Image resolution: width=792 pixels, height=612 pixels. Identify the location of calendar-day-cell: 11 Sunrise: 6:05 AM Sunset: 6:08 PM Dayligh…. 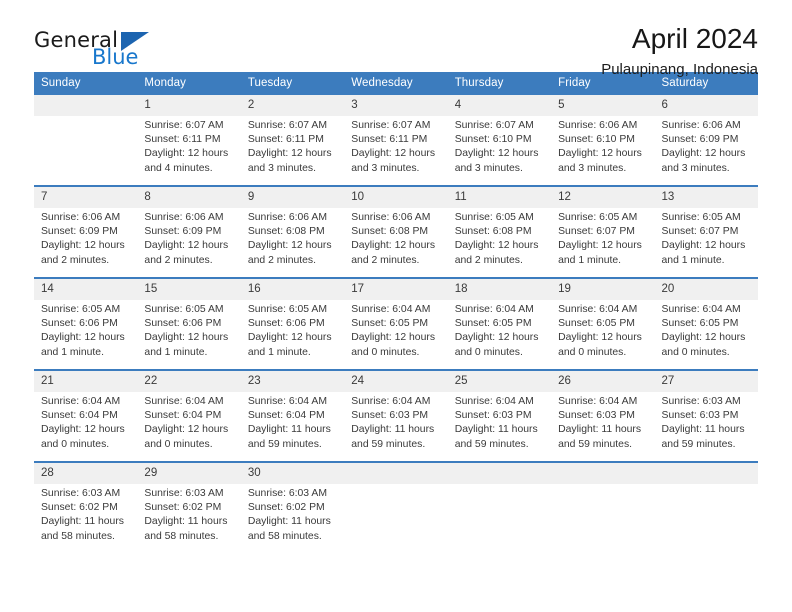
(499, 231).